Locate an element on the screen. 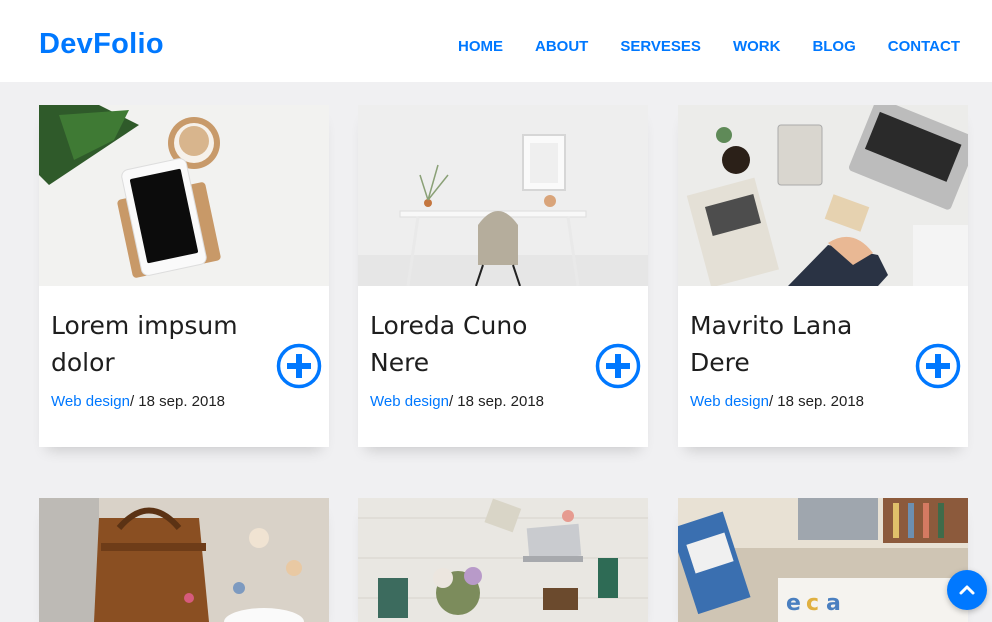  back-to-top-button is located at coordinates (967, 590).